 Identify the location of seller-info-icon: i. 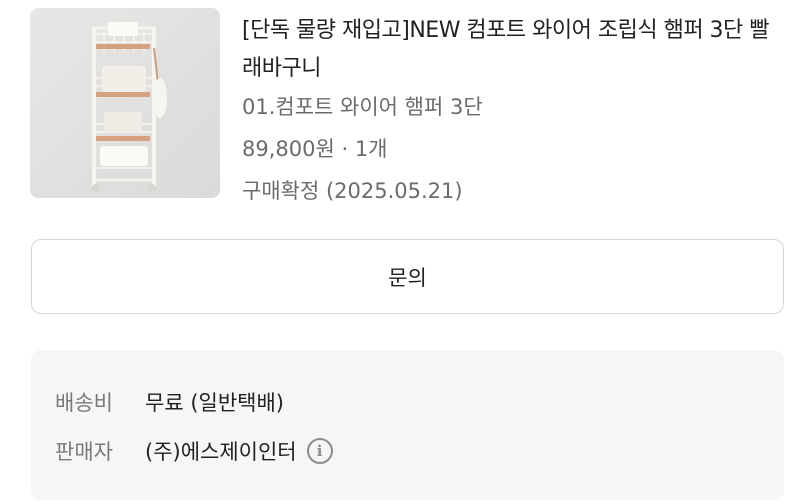
(319, 451).